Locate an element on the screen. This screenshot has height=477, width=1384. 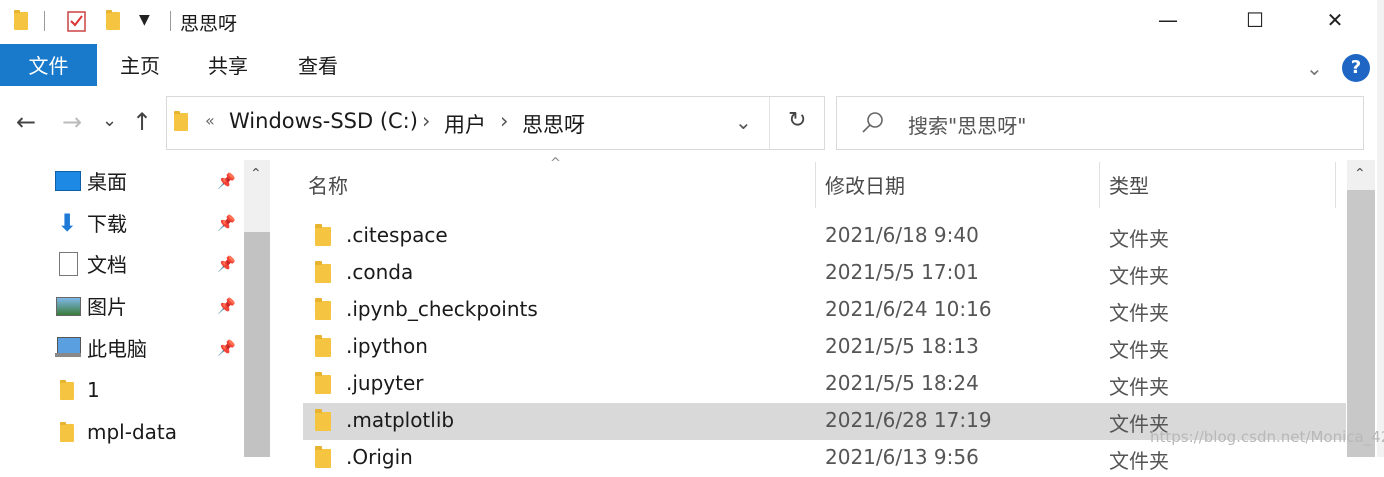
refresh-button: ↻ is located at coordinates (797, 120).